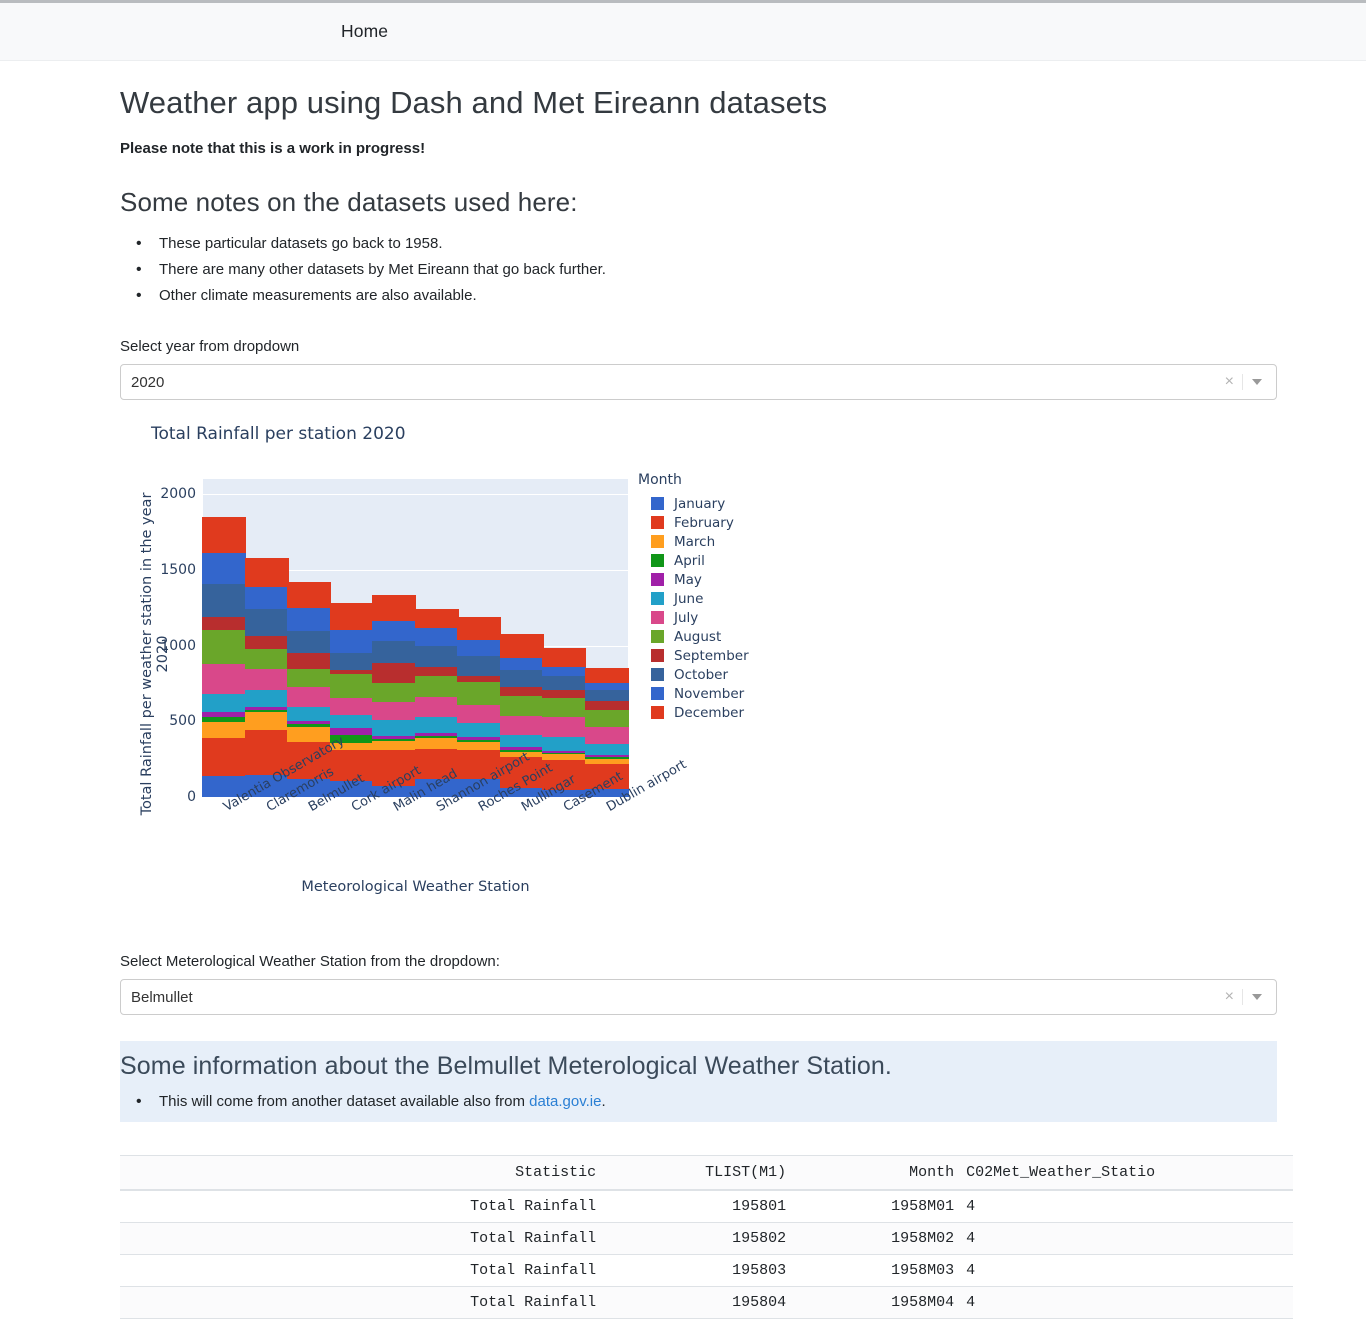  Describe the element at coordinates (693, 598) in the screenshot. I see `legend-item-june: June` at that location.